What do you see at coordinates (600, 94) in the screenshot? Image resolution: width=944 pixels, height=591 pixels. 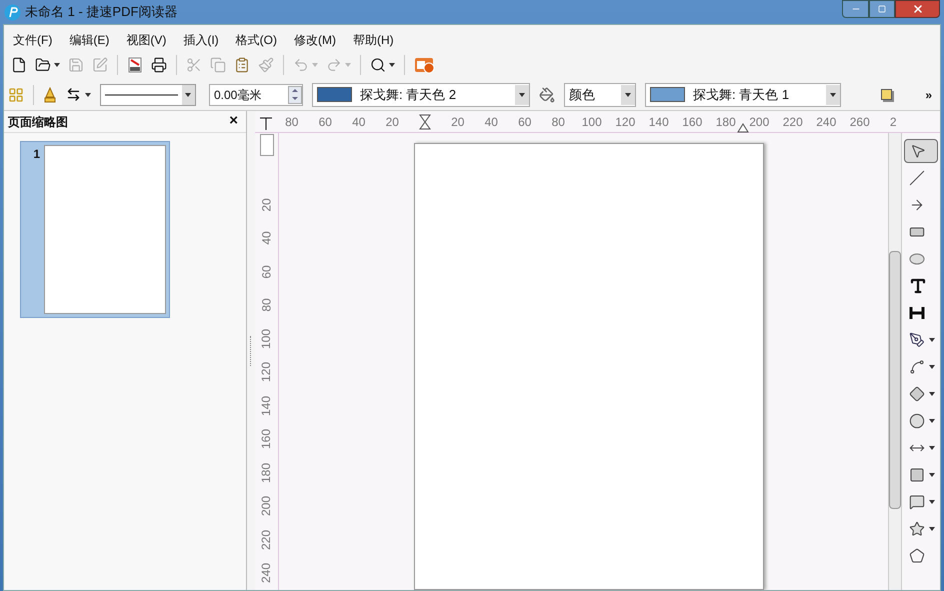 I see `fill-mode-select: 颜色` at bounding box center [600, 94].